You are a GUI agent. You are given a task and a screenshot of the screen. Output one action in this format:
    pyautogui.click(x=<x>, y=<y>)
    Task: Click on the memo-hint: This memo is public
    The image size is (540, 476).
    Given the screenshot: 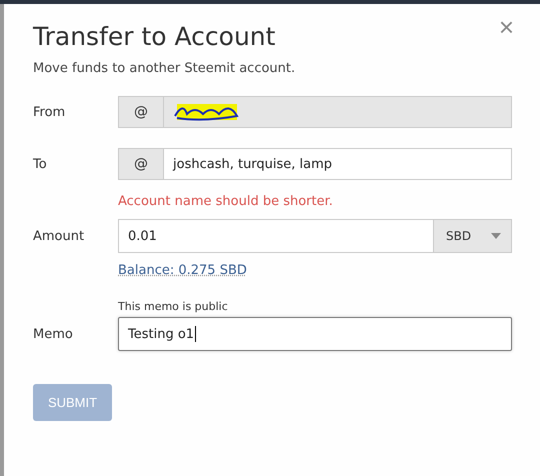 What is the action you would take?
    pyautogui.click(x=173, y=306)
    